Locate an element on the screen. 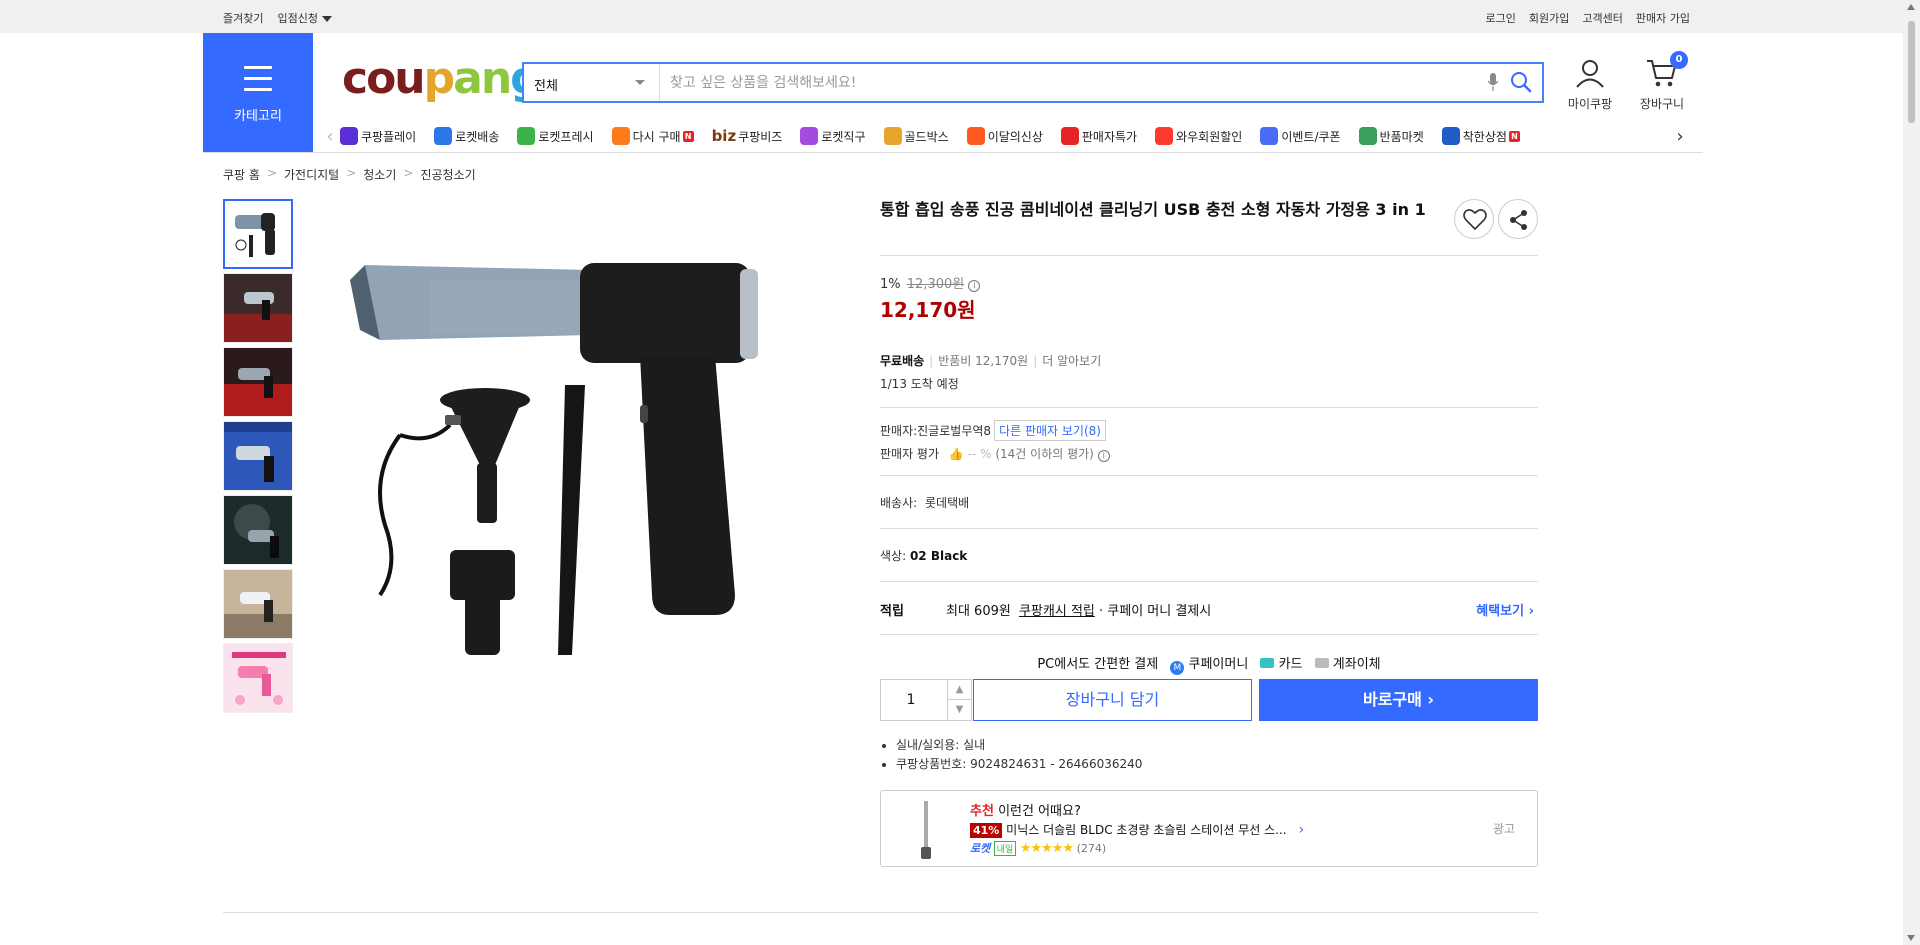 Image resolution: width=1920 pixels, height=945 pixels. return-market-icon is located at coordinates (1367, 136).